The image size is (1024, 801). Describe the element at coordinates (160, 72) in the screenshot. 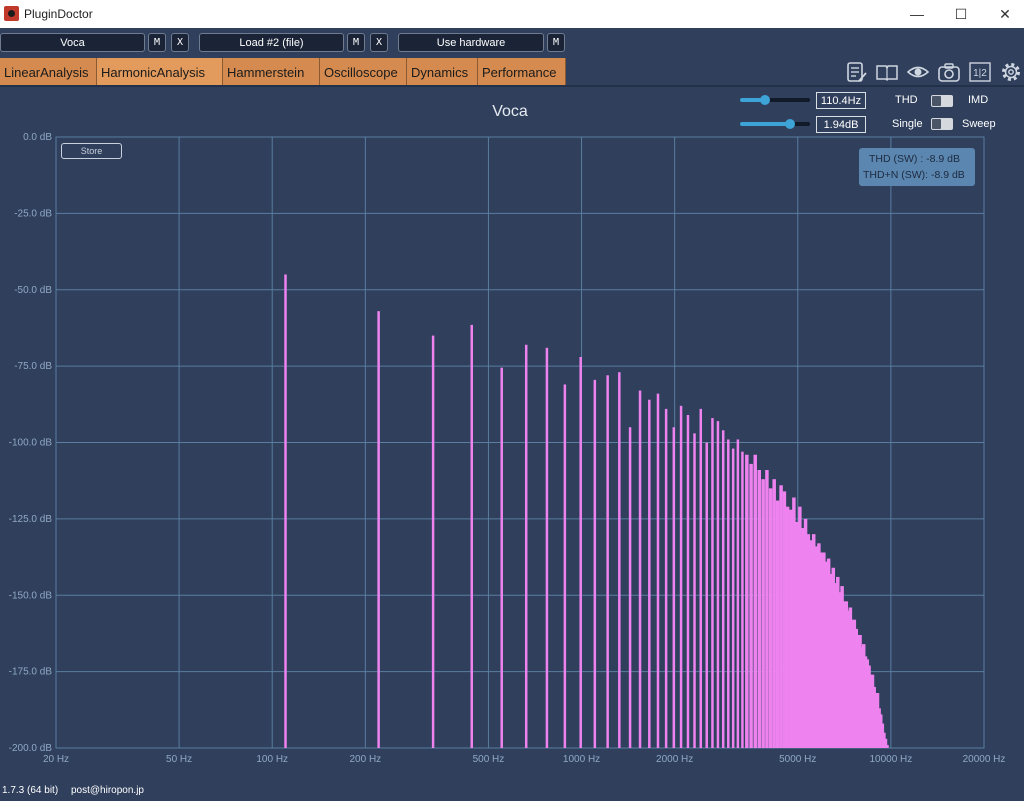

I see `tab-harmonic-analysis: HarmonicAnalysis` at that location.